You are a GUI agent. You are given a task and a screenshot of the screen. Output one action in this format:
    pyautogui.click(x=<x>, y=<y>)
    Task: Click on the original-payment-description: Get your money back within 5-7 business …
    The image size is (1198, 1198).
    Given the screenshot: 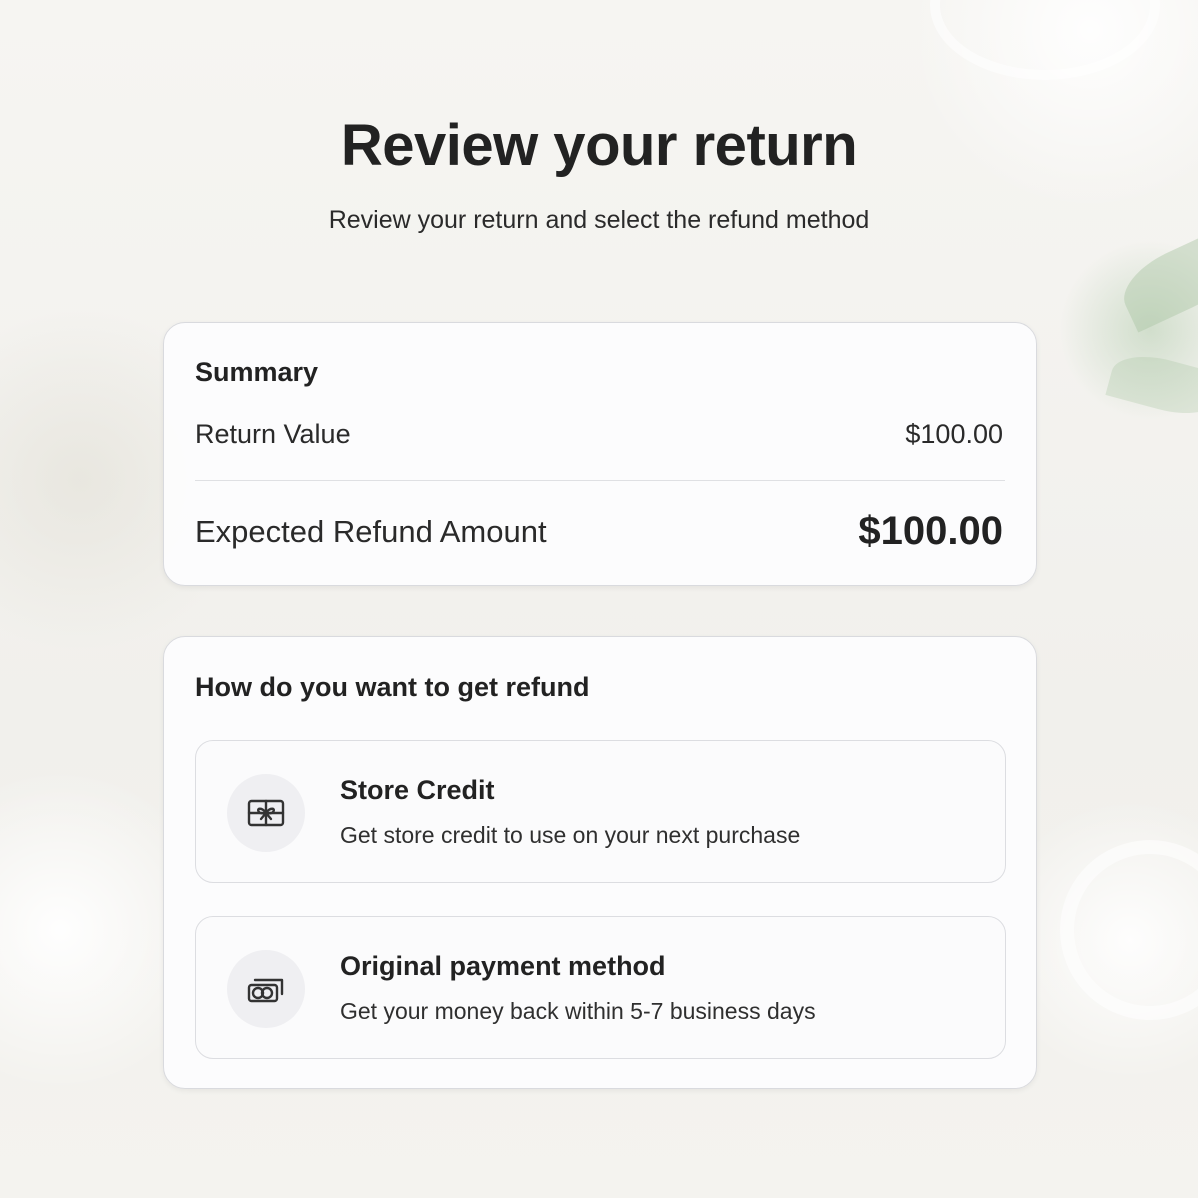 What is the action you would take?
    pyautogui.click(x=578, y=1011)
    